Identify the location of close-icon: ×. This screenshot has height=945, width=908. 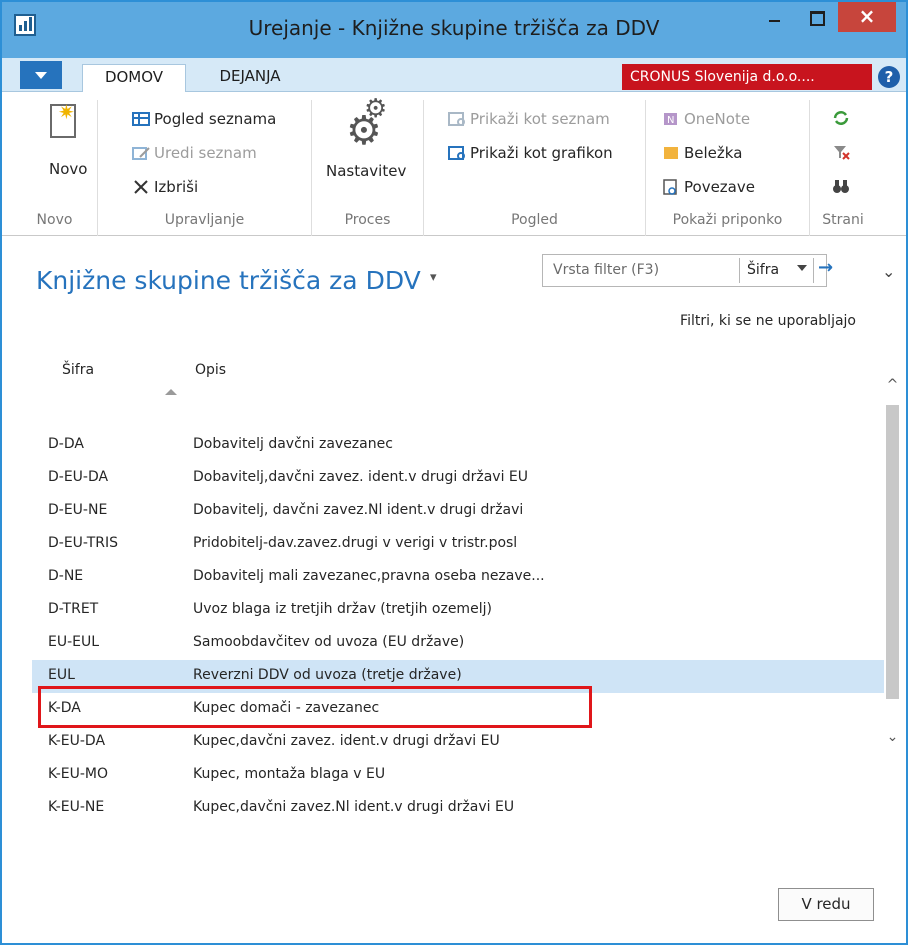
(867, 16).